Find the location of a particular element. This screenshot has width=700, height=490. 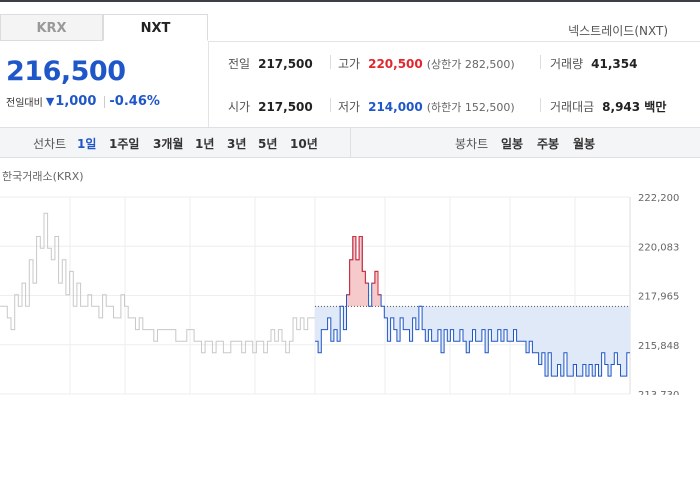

krx-series-line is located at coordinates (157, 283).